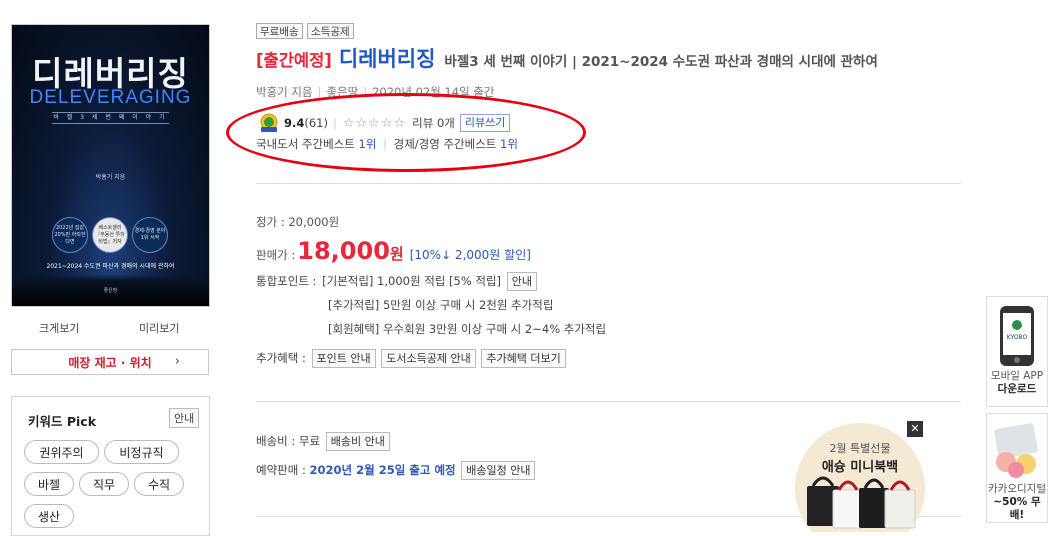 This screenshot has width=1057, height=536. I want to click on points-label: 통합포인트 :, so click(286, 281).